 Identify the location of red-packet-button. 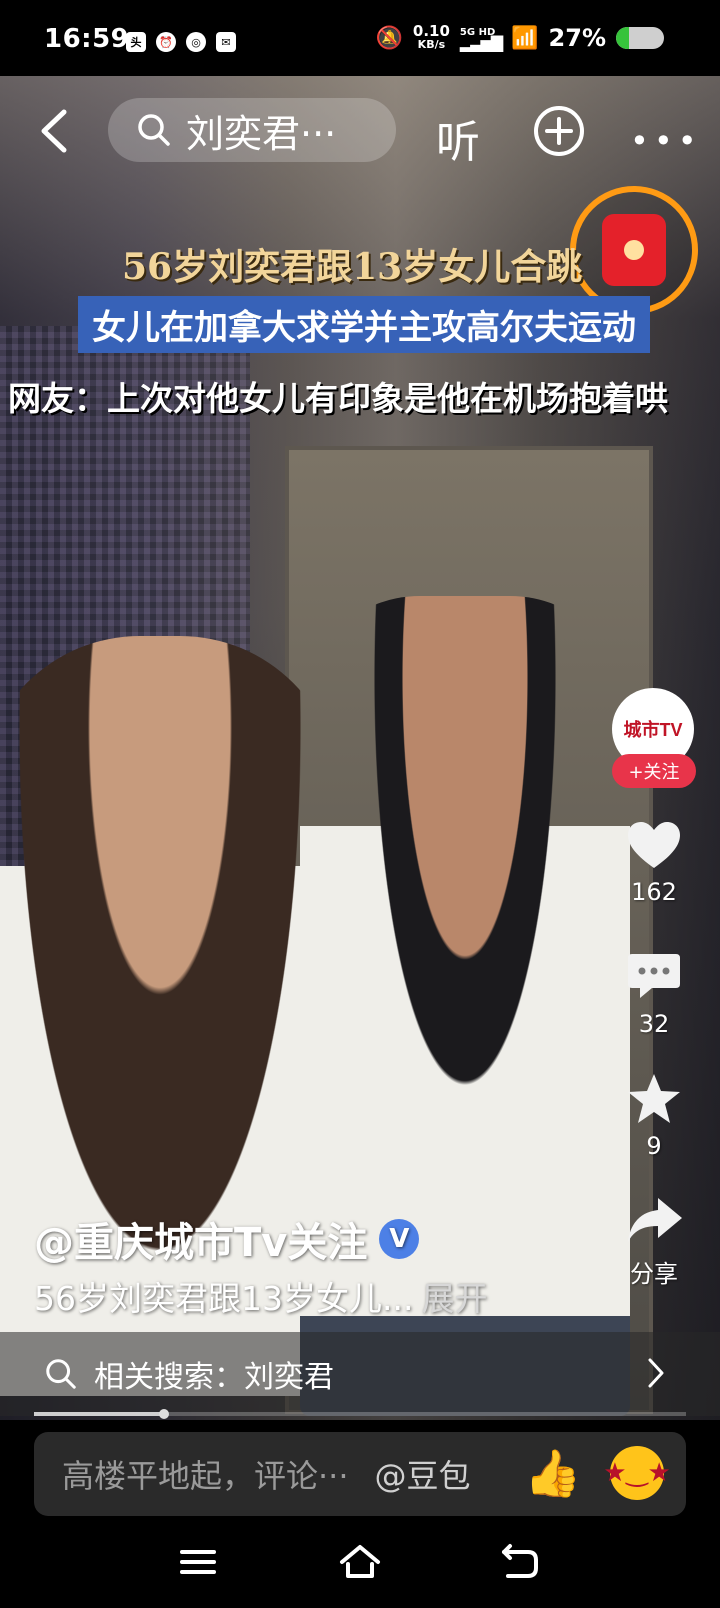
(634, 250).